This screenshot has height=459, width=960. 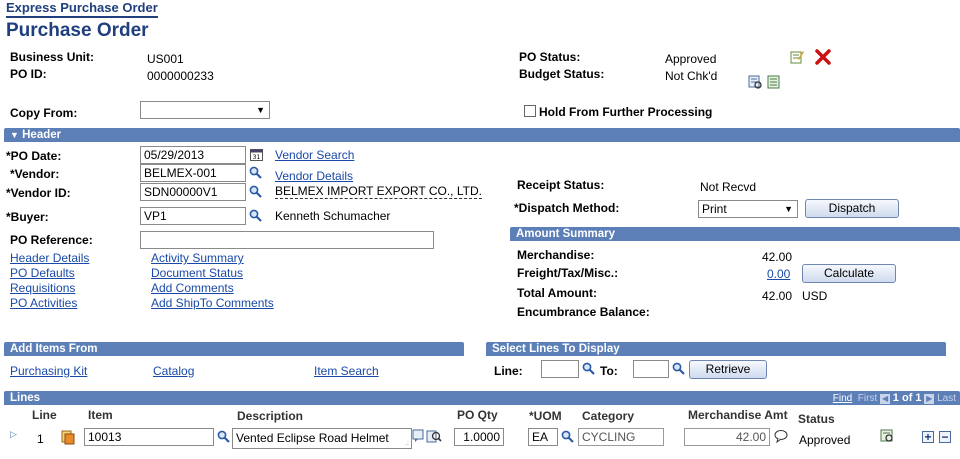 What do you see at coordinates (197, 273) in the screenshot?
I see `document-status-link: Document Status` at bounding box center [197, 273].